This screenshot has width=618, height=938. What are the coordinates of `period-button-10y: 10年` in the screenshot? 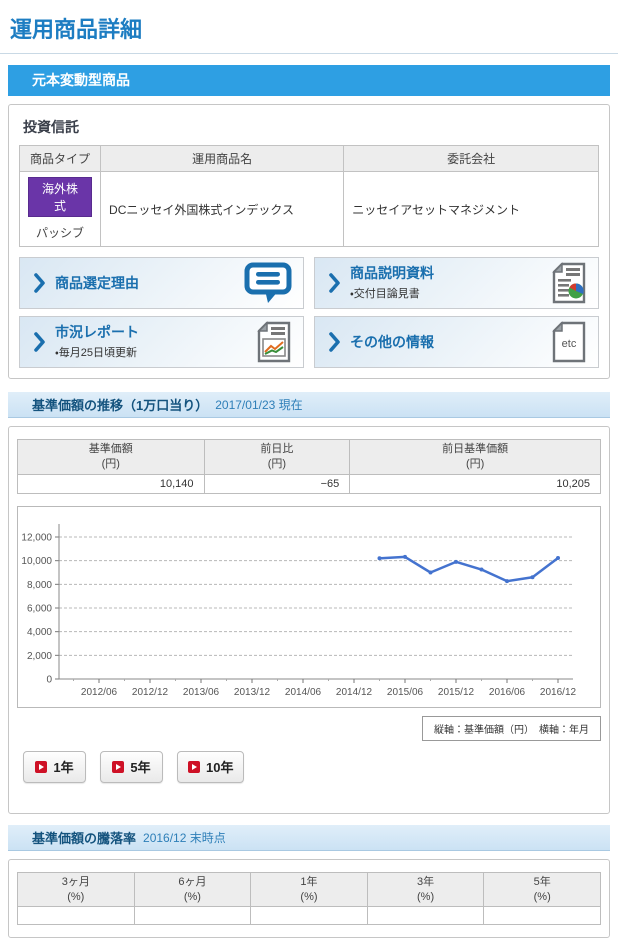 It's located at (211, 766).